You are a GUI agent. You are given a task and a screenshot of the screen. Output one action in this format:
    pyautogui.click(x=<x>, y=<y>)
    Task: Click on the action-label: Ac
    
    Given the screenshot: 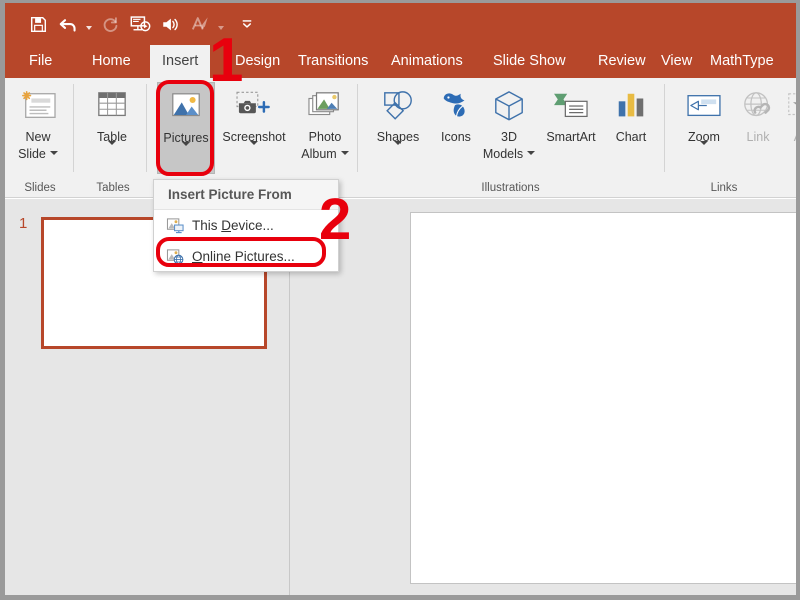 What is the action you would take?
    pyautogui.click(x=795, y=137)
    